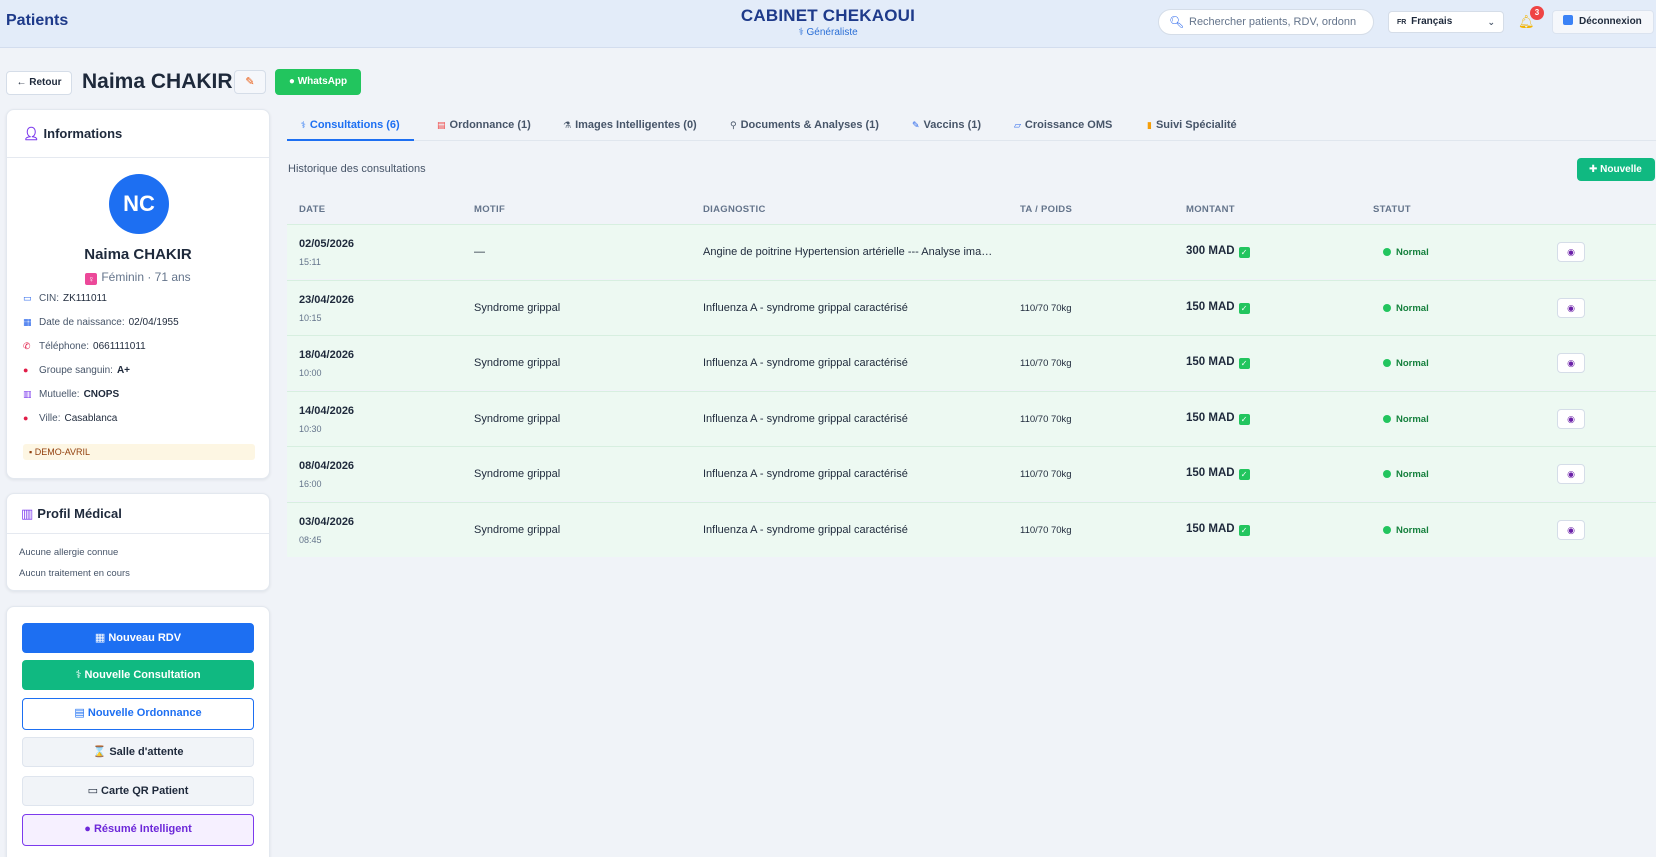 This screenshot has width=1656, height=857. Describe the element at coordinates (142, 675) in the screenshot. I see `new-consultation-label: Nouvelle Consultation` at that location.